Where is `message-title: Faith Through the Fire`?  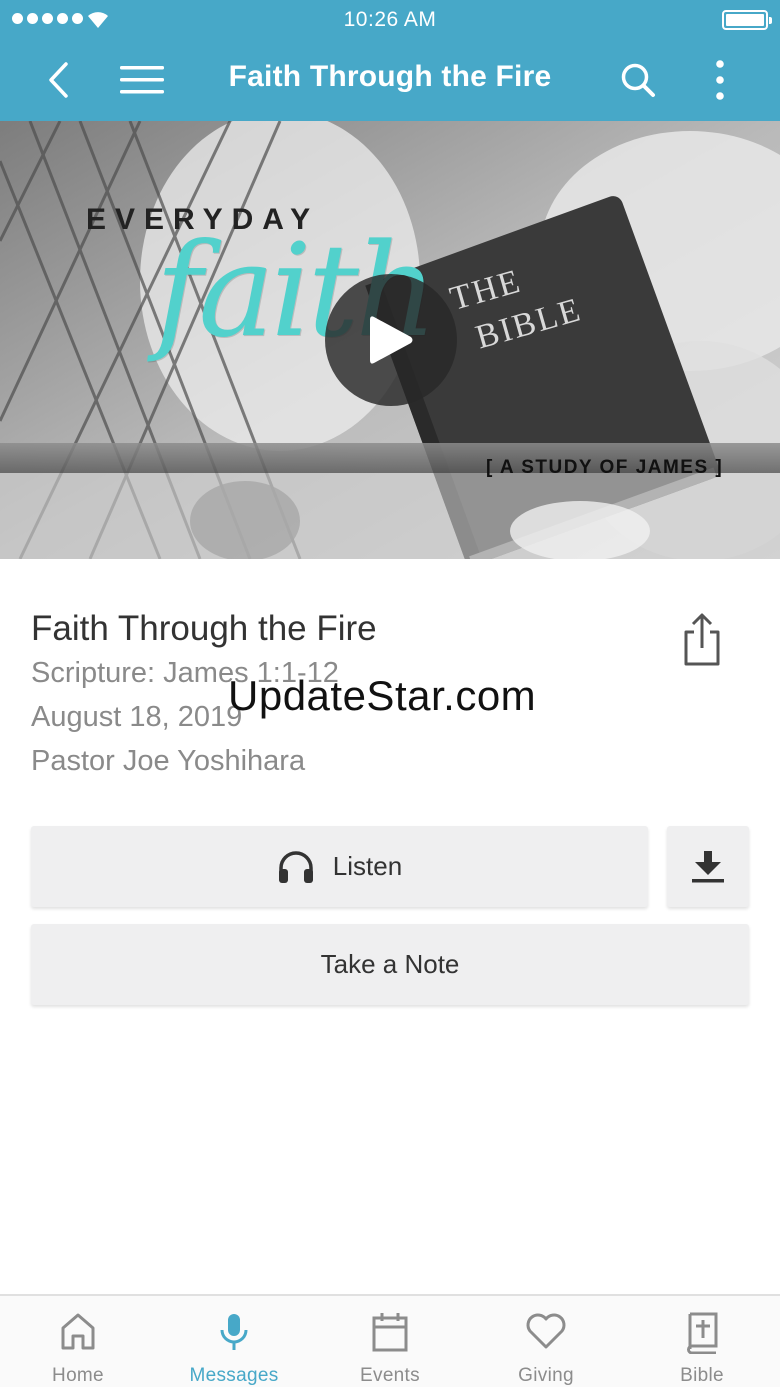
message-title: Faith Through the Fire is located at coordinates (204, 628).